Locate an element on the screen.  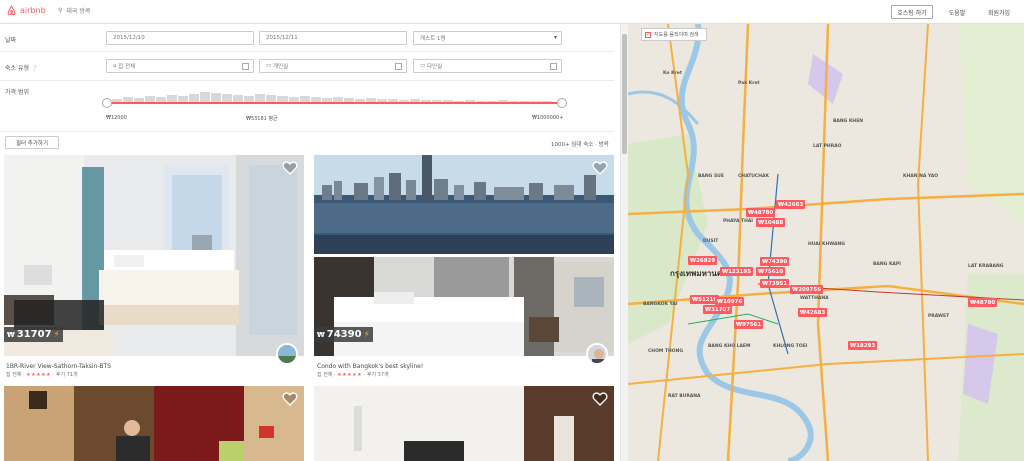
map-label: LAT KRABANG is located at coordinates (986, 266).